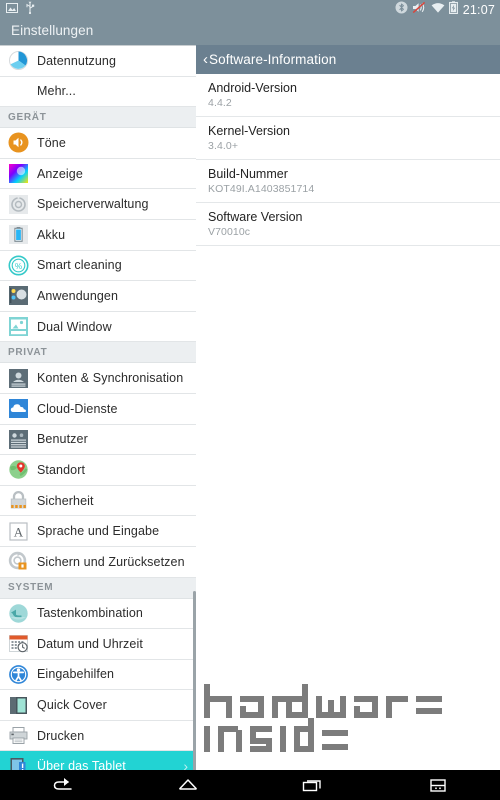 Image resolution: width=500 pixels, height=800 pixels. Describe the element at coordinates (185, 764) in the screenshot. I see `chevron-right-icon: ›` at that location.